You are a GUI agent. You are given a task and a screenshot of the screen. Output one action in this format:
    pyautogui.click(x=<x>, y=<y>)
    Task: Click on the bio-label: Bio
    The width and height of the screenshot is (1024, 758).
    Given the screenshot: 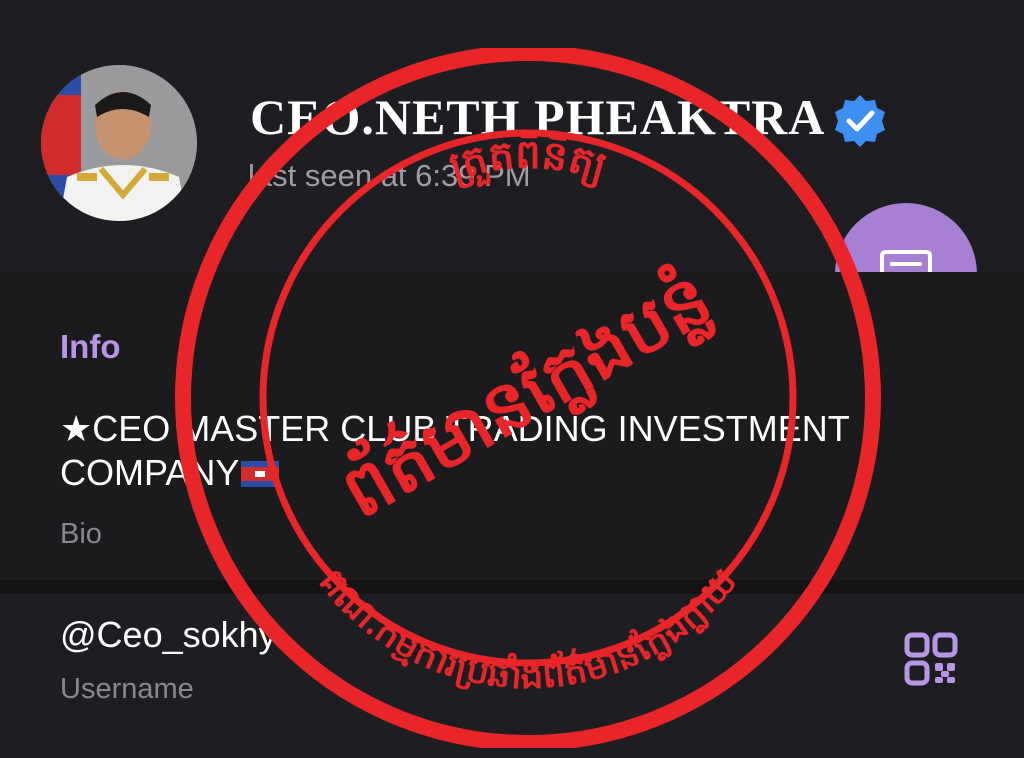 What is the action you would take?
    pyautogui.click(x=81, y=534)
    